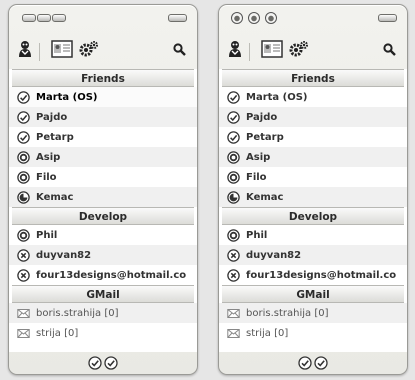  I want to click on minimize-button, so click(254, 18).